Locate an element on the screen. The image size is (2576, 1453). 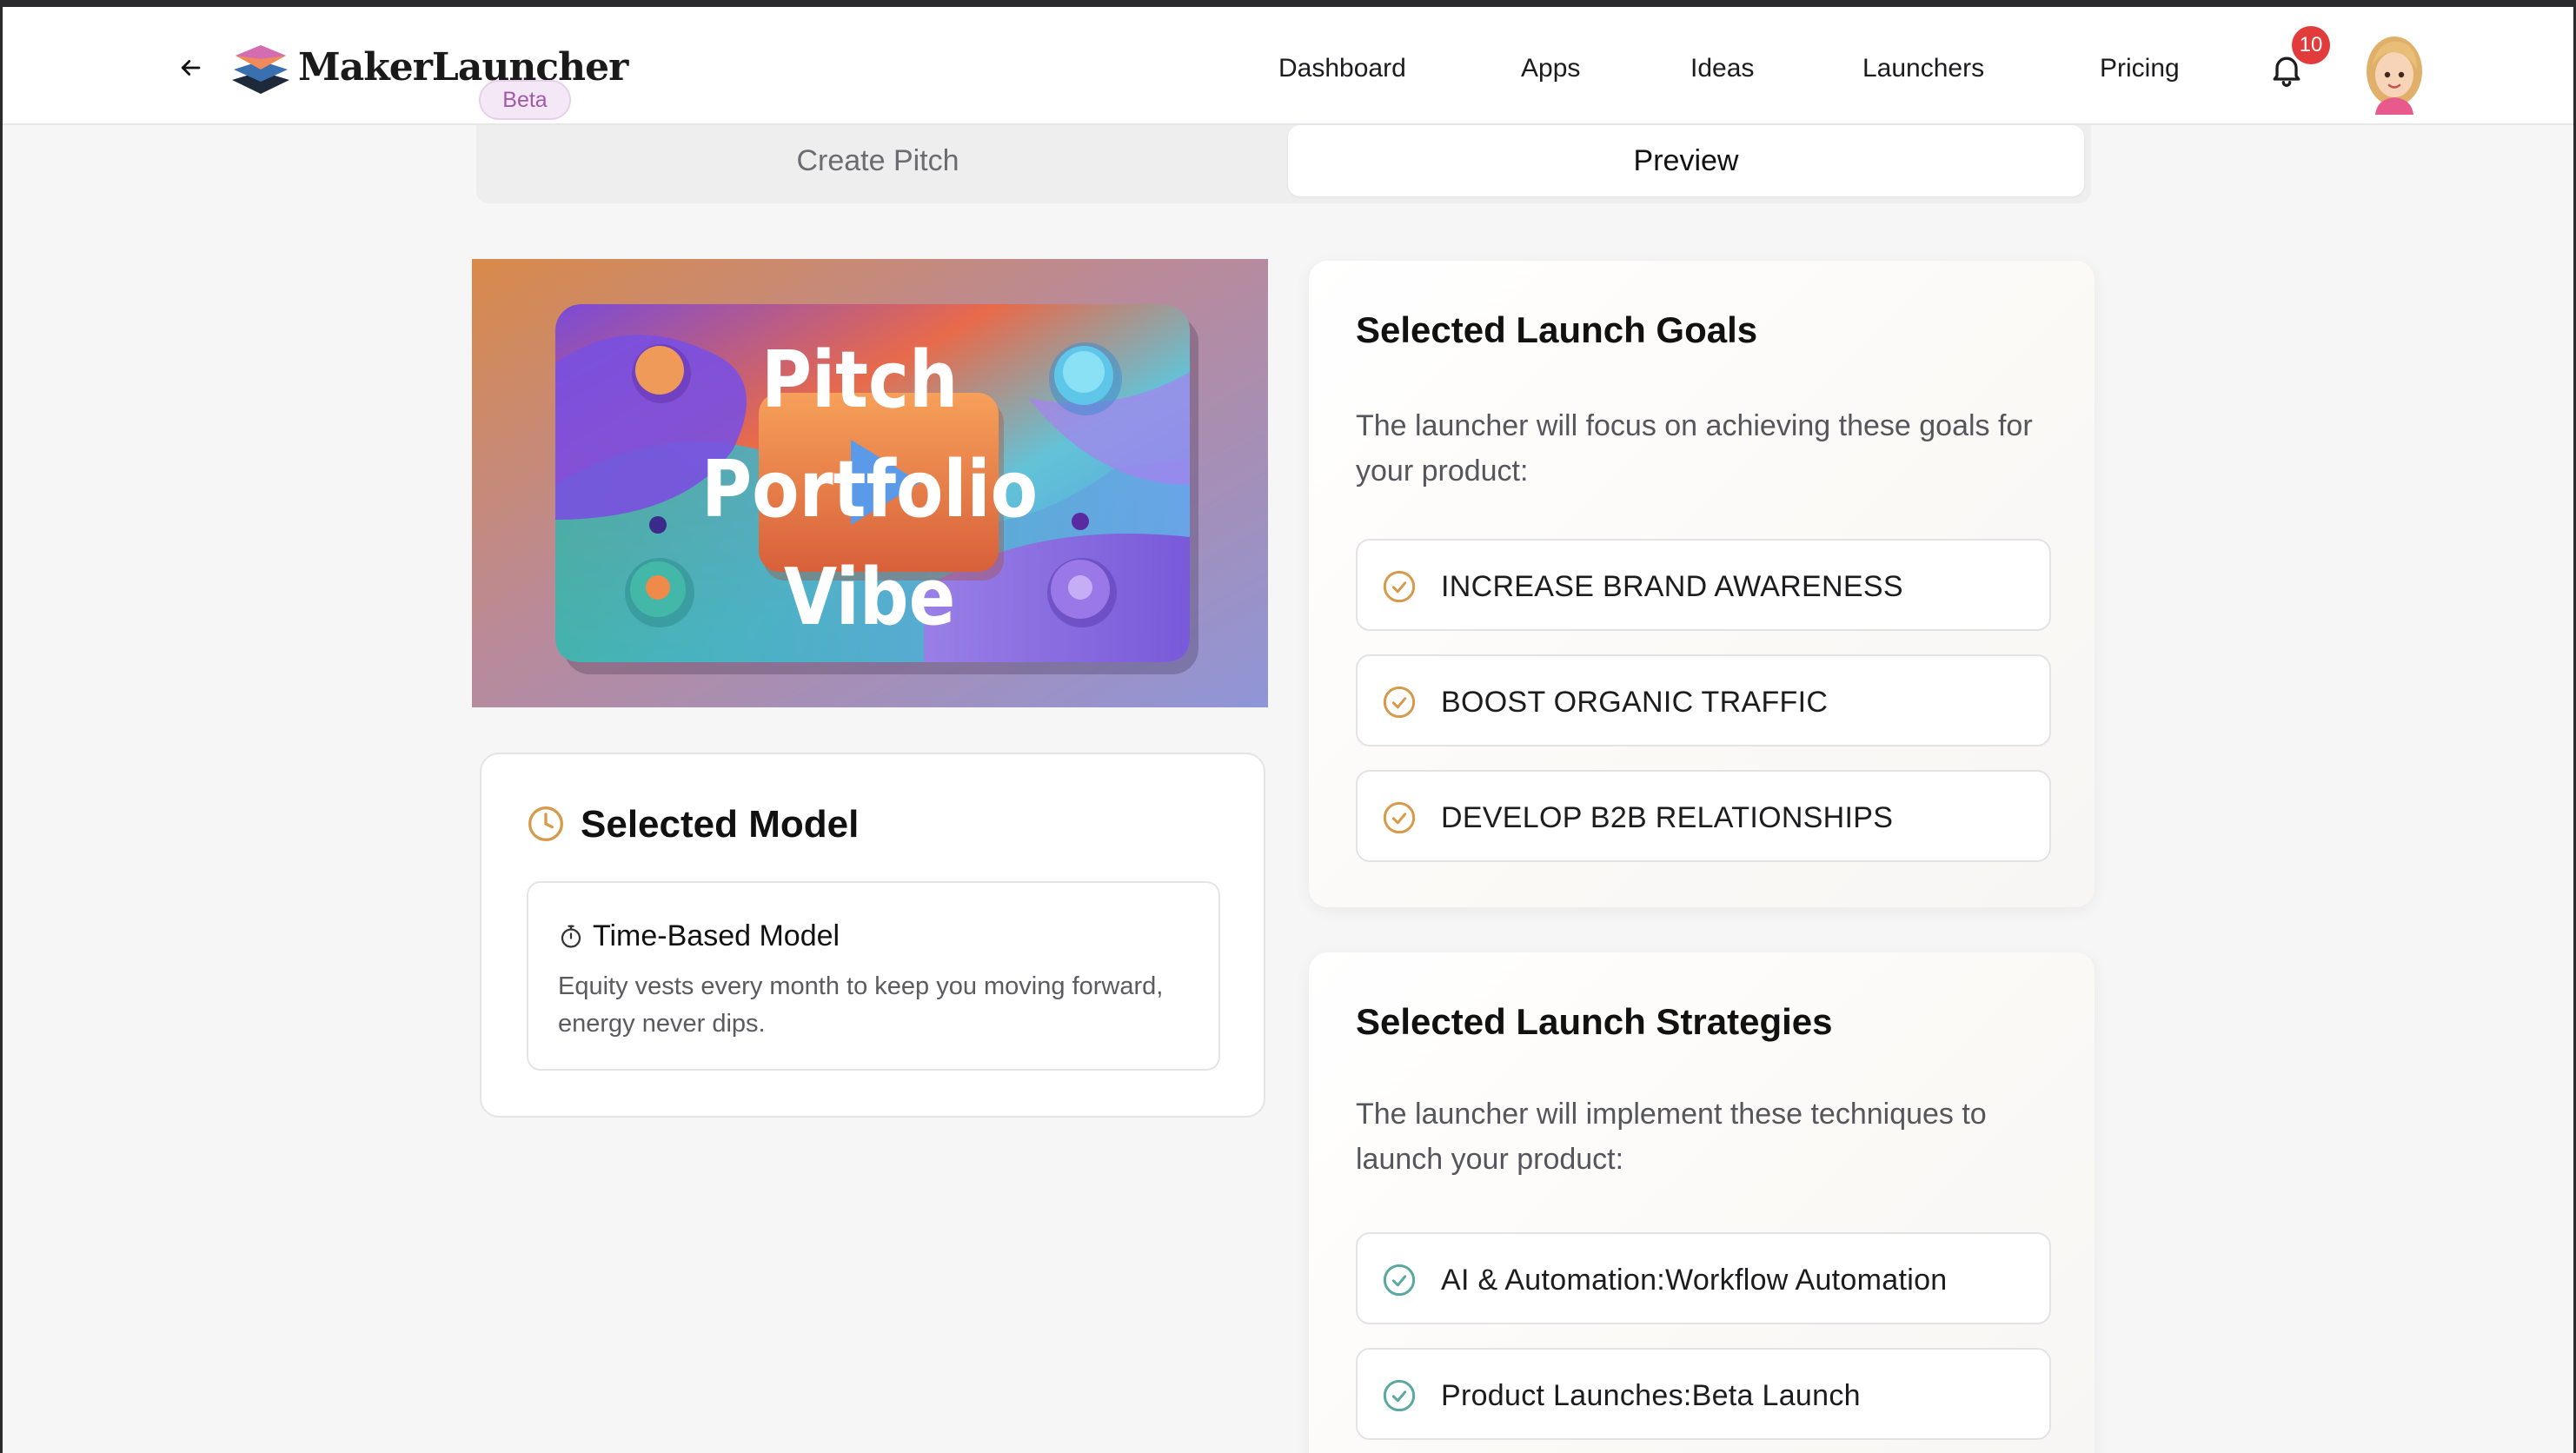
nav-ideas: Ideas is located at coordinates (1722, 69).